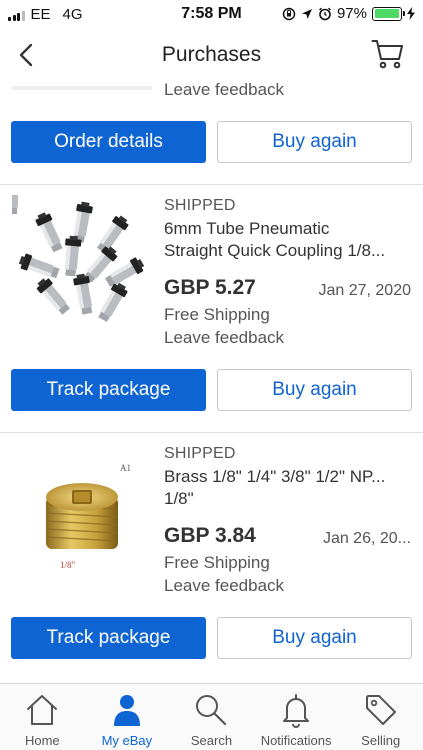 Image resolution: width=423 pixels, height=750 pixels. I want to click on nav-bar: Purchases, so click(211, 55).